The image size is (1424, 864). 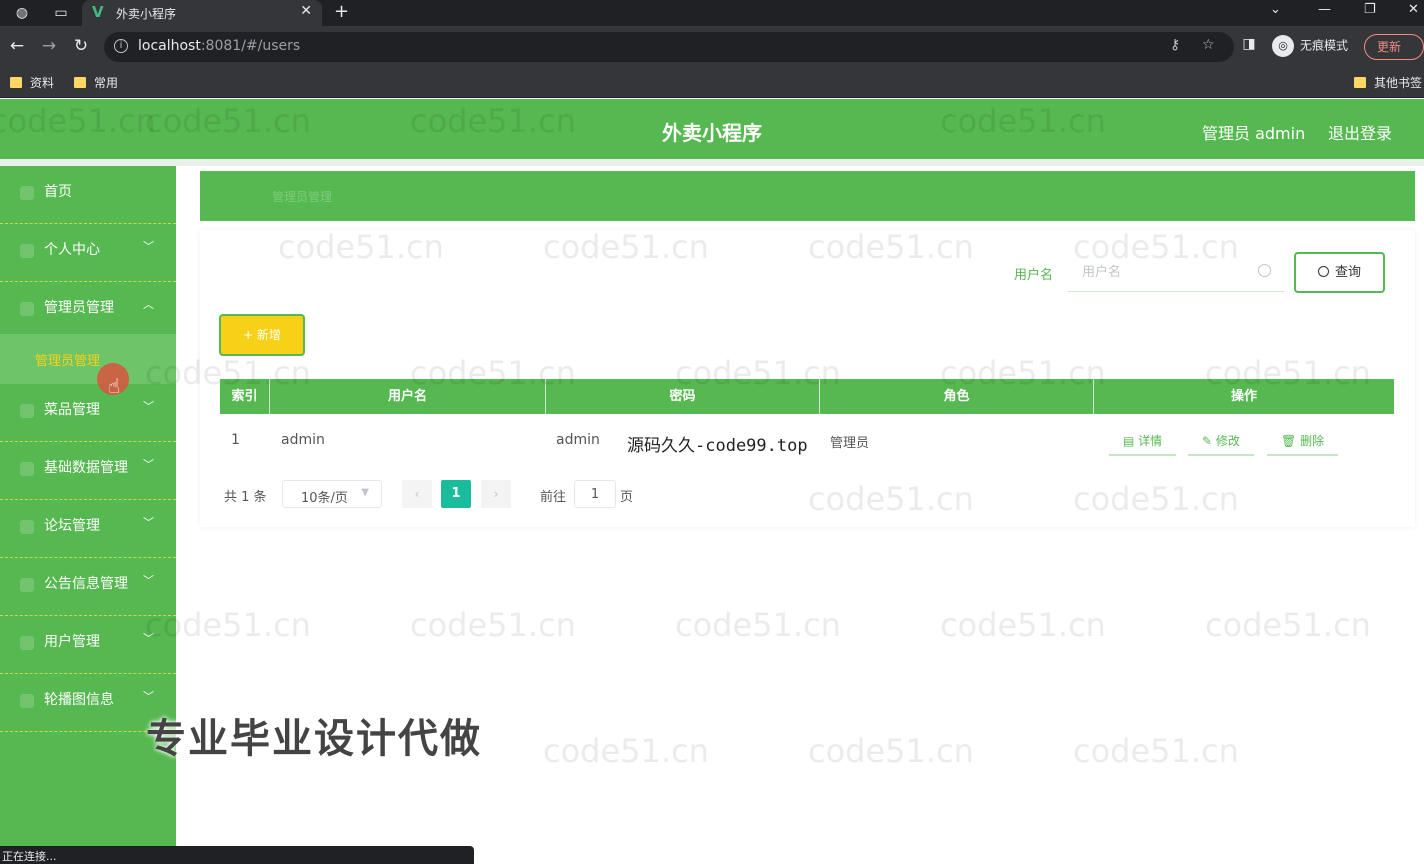 I want to click on column-header-username: 用户名, so click(x=408, y=396).